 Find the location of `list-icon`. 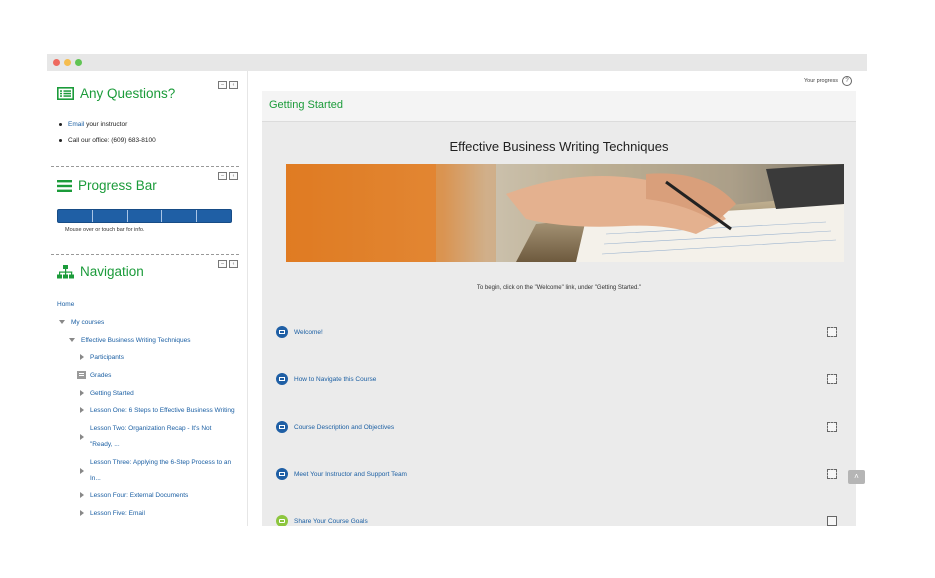

list-icon is located at coordinates (65, 93).